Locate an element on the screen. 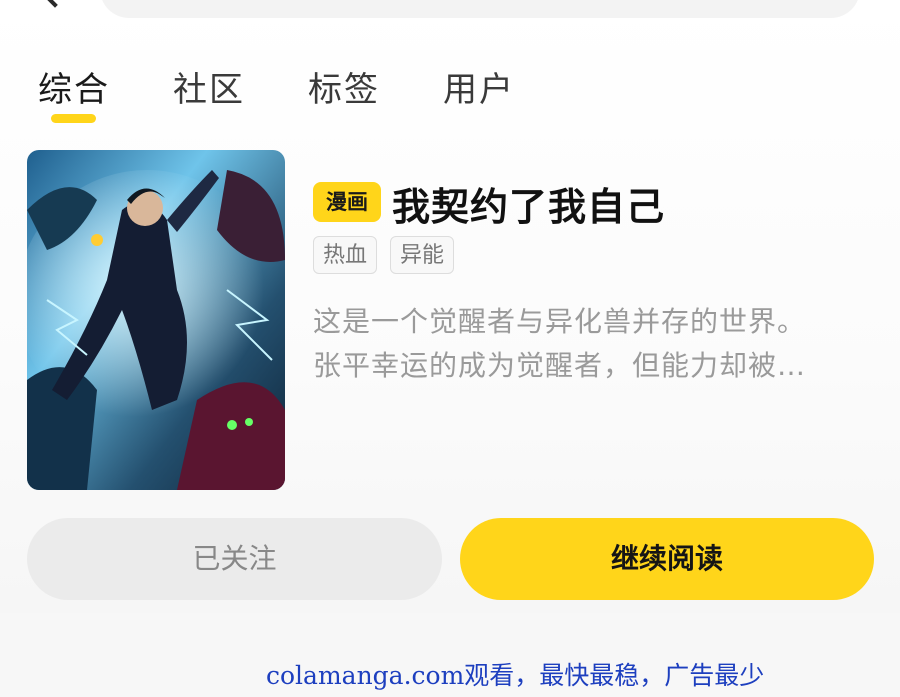 This screenshot has width=900, height=697. tab-community: 社区 is located at coordinates (209, 86).